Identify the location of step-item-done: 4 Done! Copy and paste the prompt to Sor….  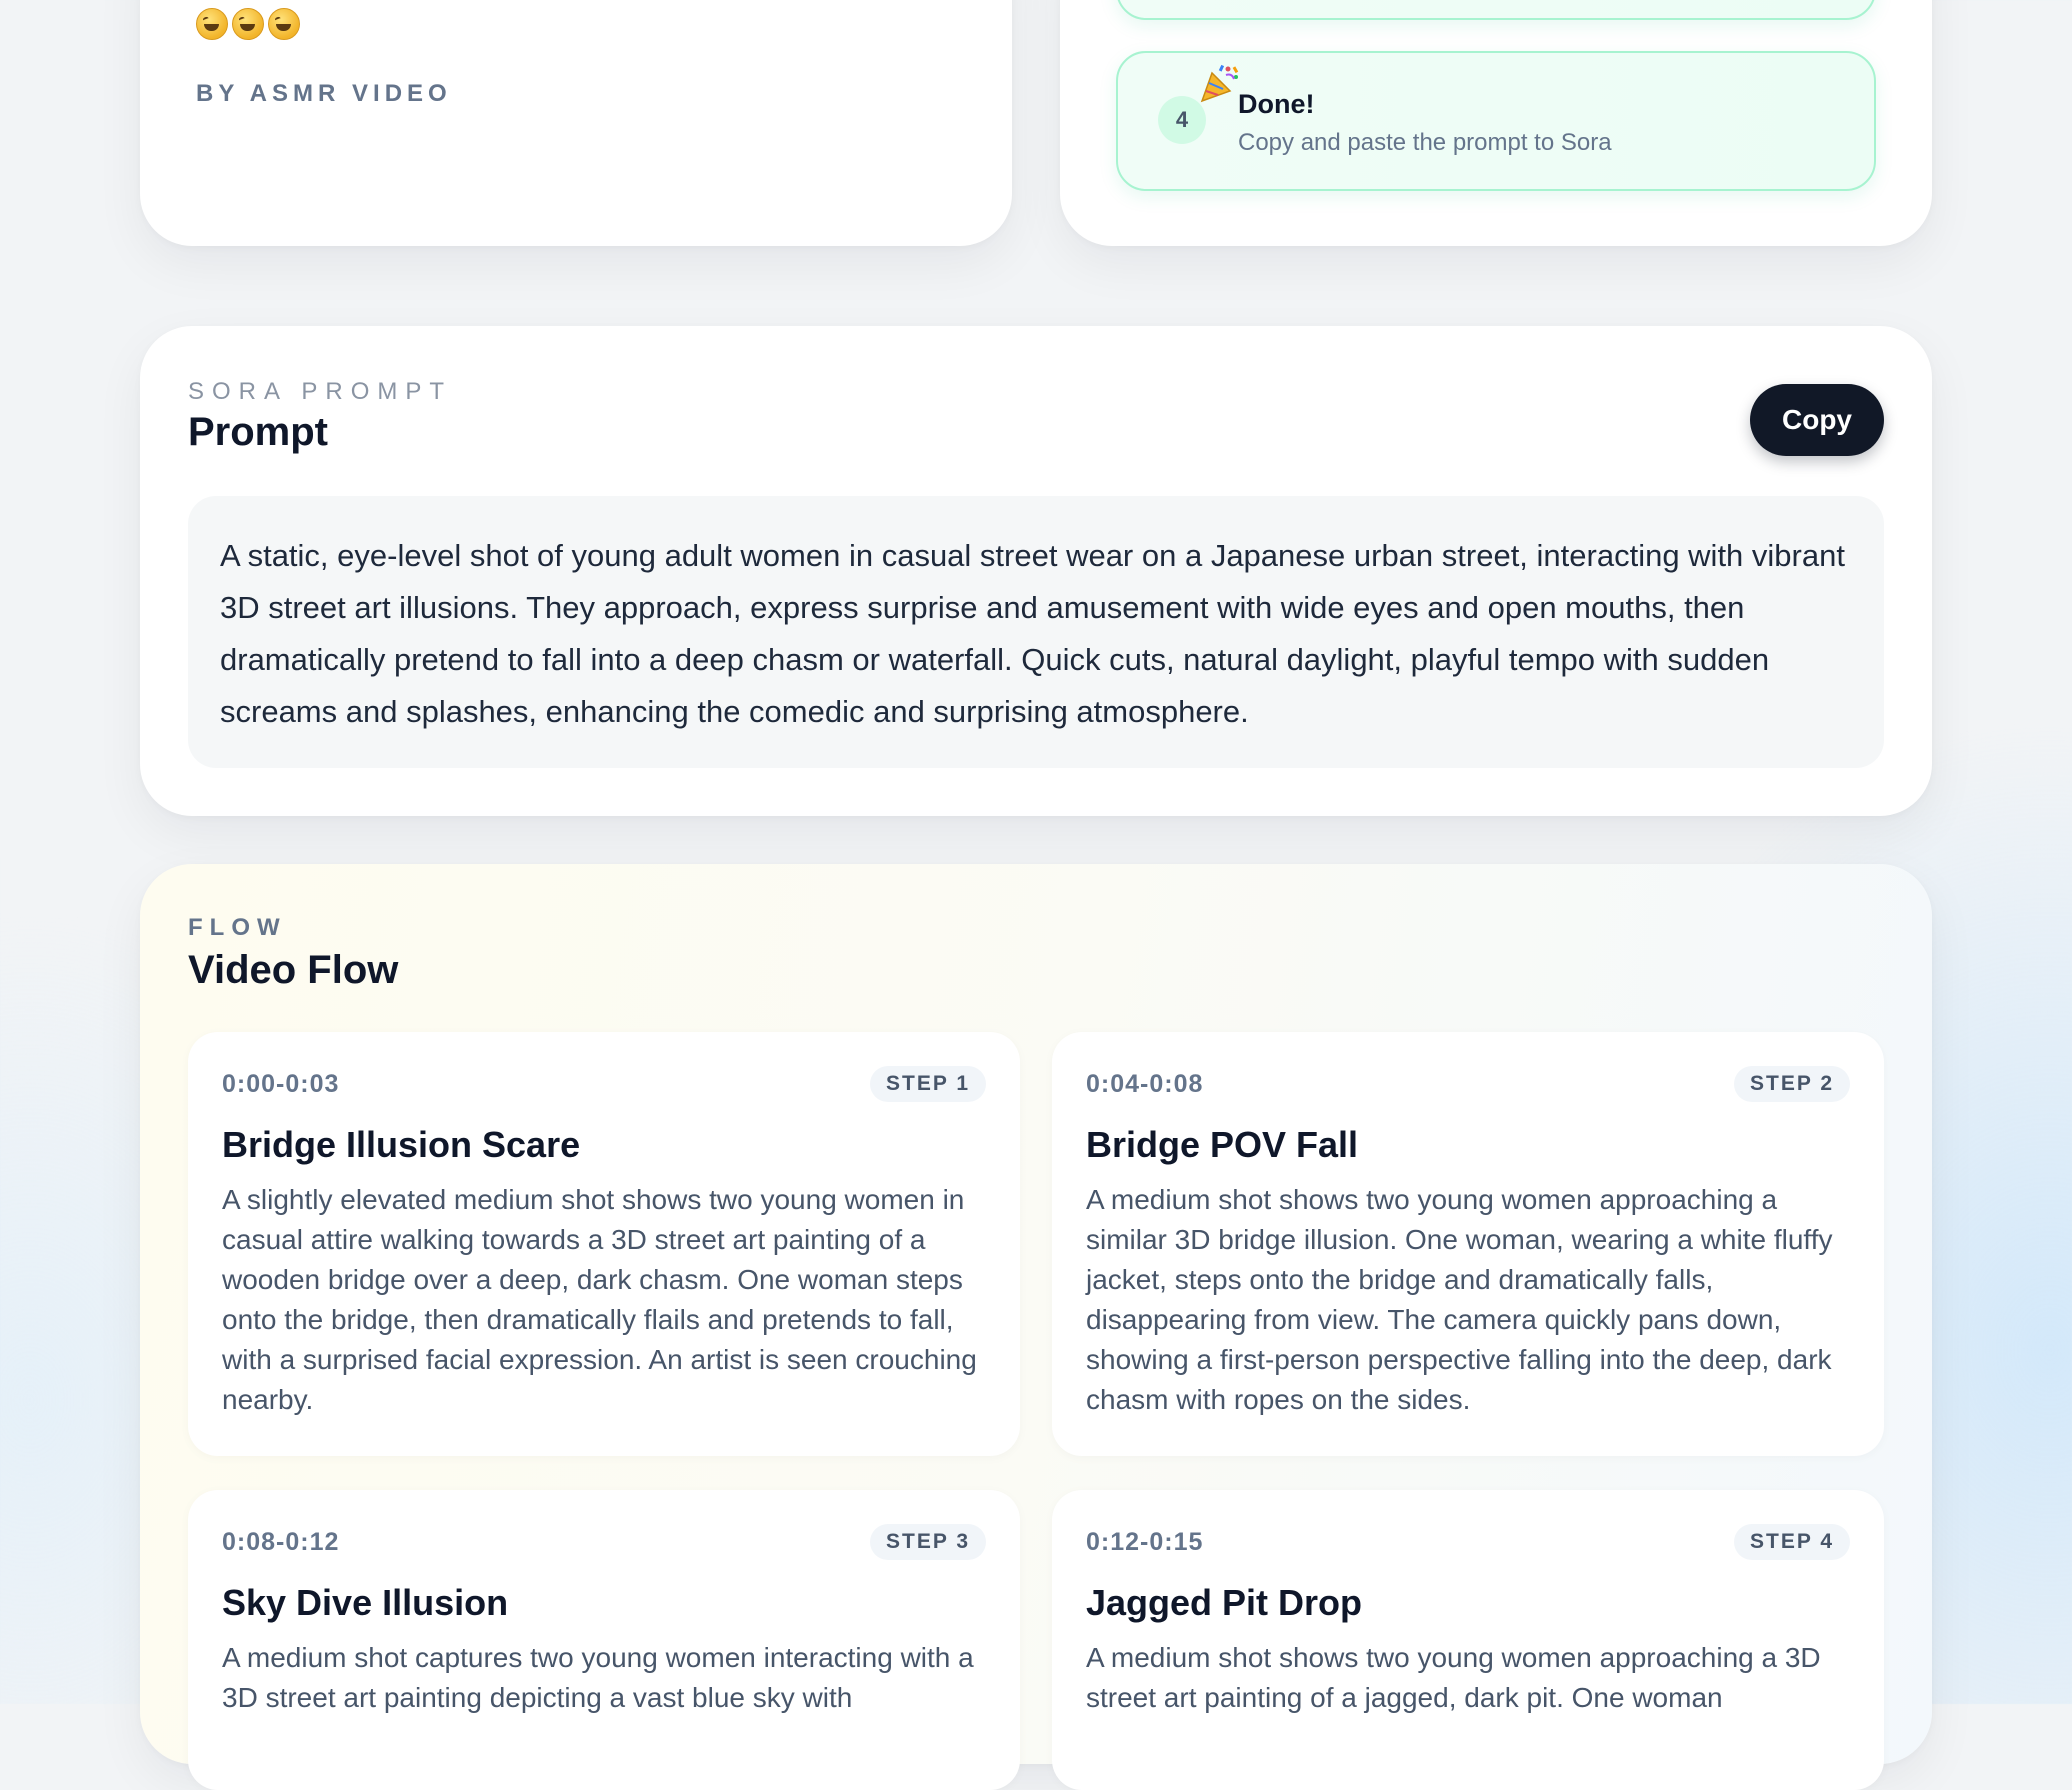
(1496, 121).